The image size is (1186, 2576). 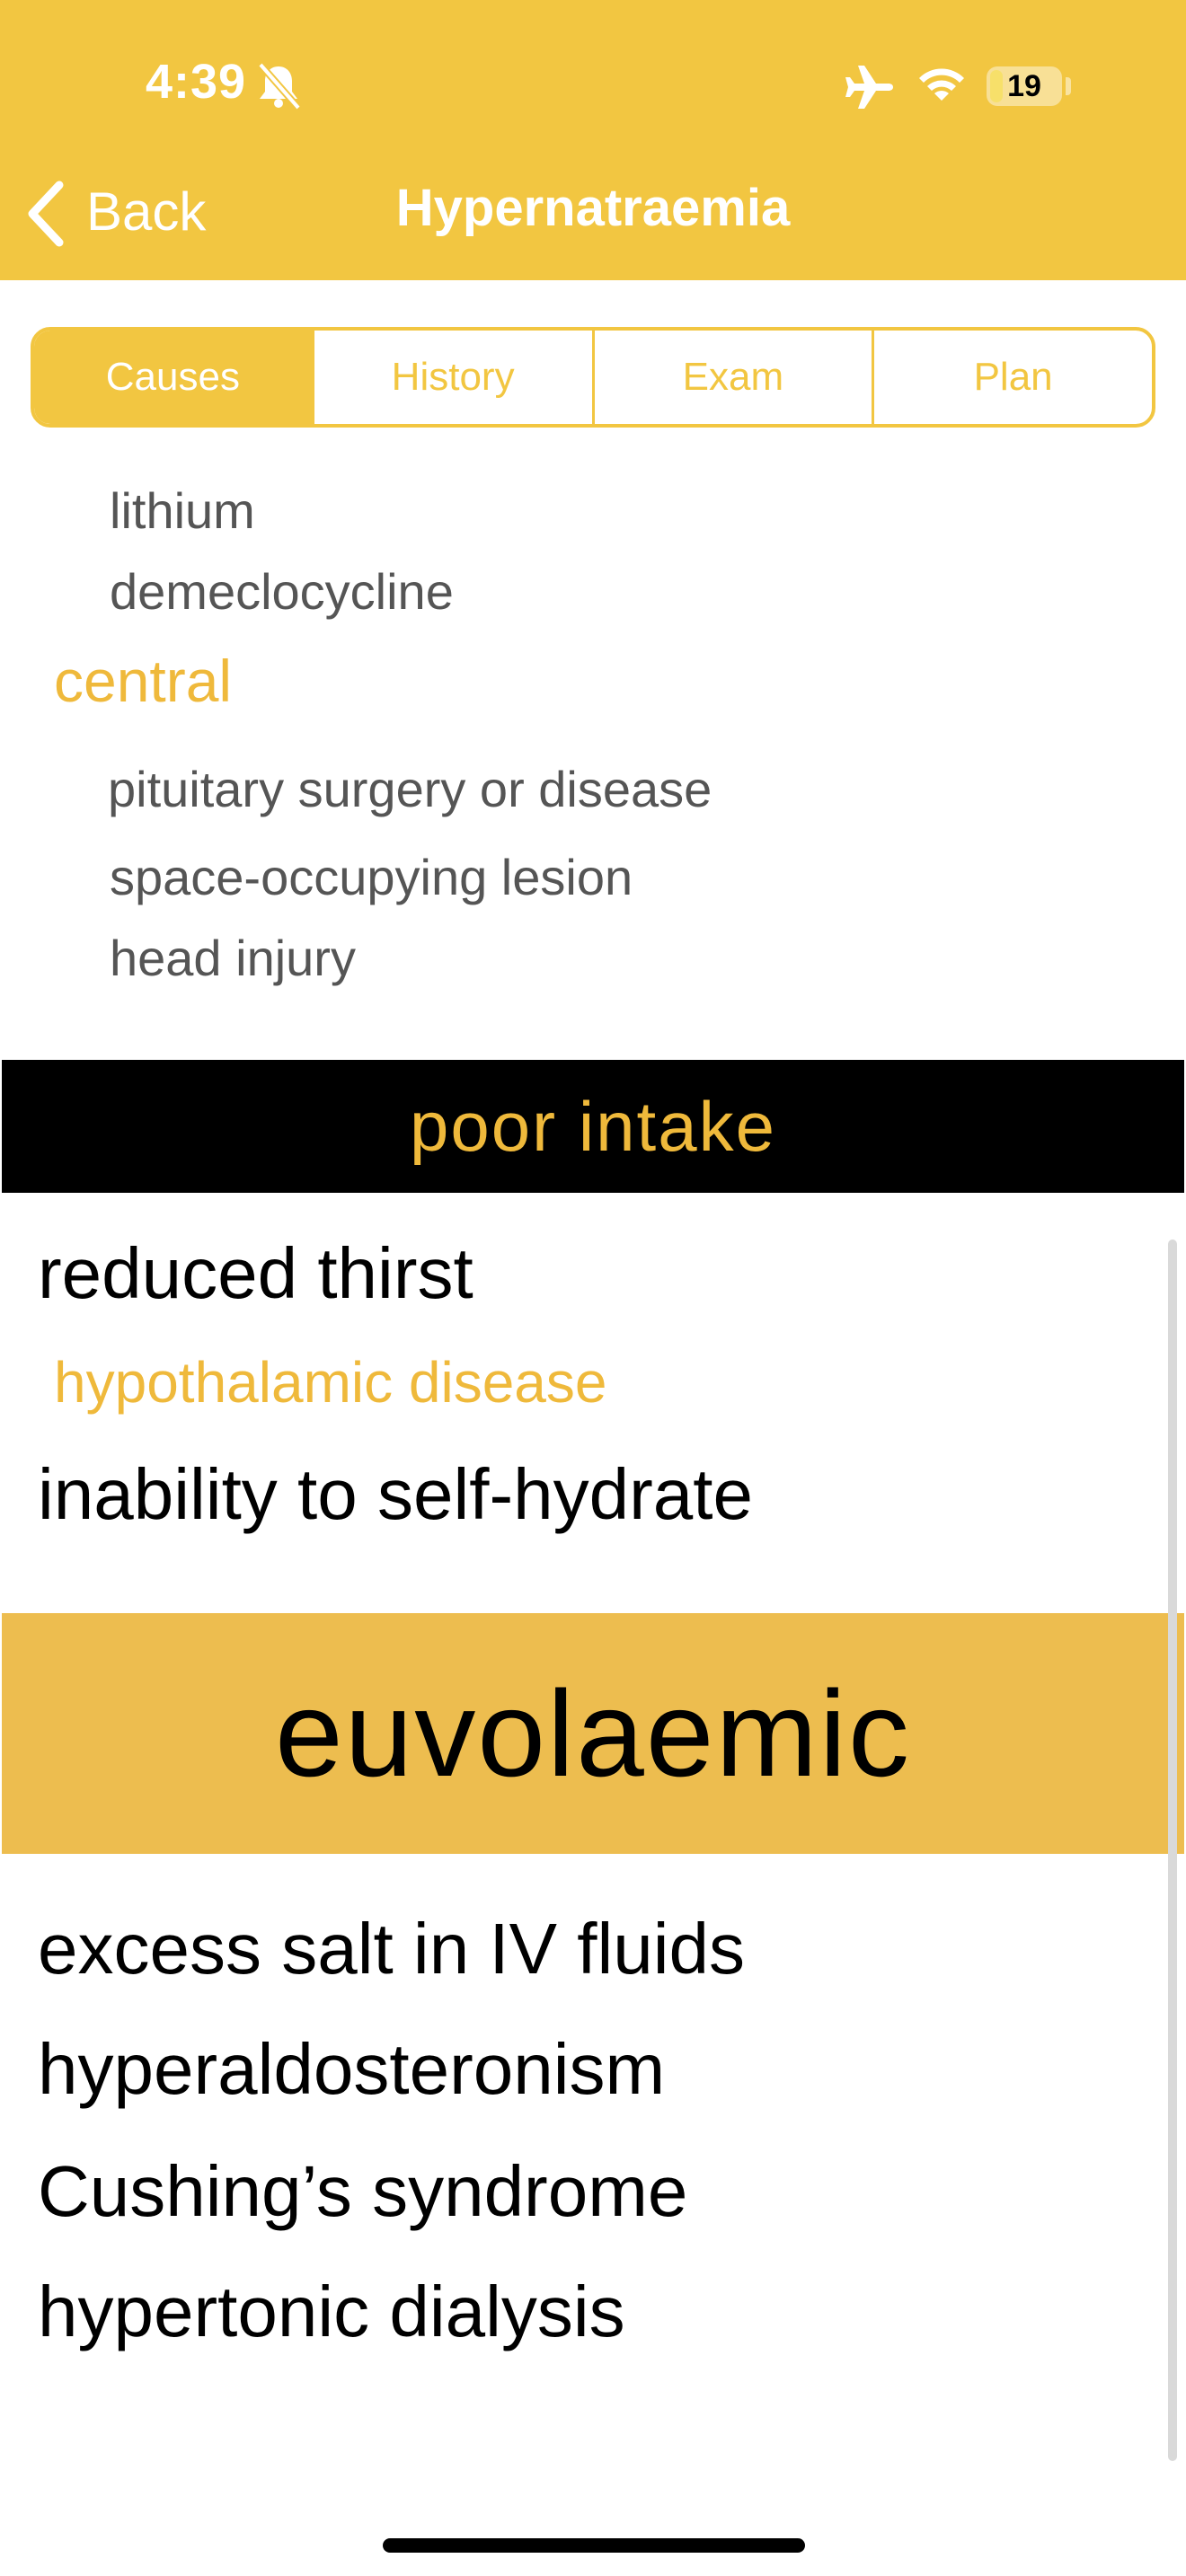 What do you see at coordinates (371, 877) in the screenshot?
I see `list-item: space-occupying lesion` at bounding box center [371, 877].